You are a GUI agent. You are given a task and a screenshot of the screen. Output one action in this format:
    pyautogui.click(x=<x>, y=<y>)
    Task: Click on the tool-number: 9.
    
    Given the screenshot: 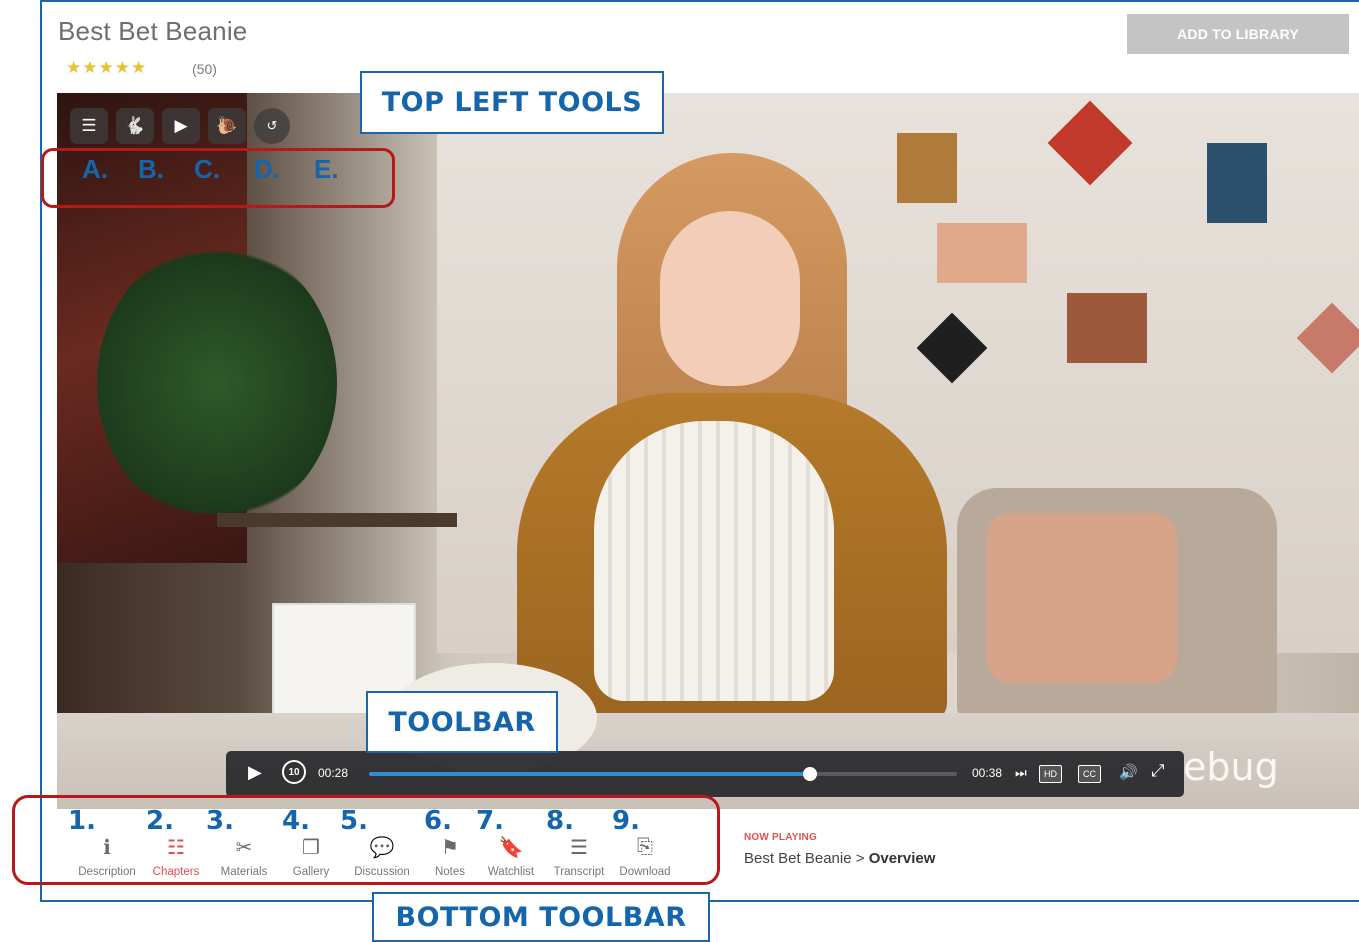 What is the action you would take?
    pyautogui.click(x=626, y=821)
    